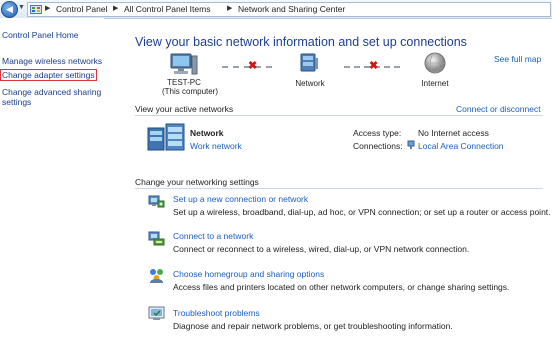 This screenshot has width=552, height=355. I want to click on map-connector-line, so click(247, 67).